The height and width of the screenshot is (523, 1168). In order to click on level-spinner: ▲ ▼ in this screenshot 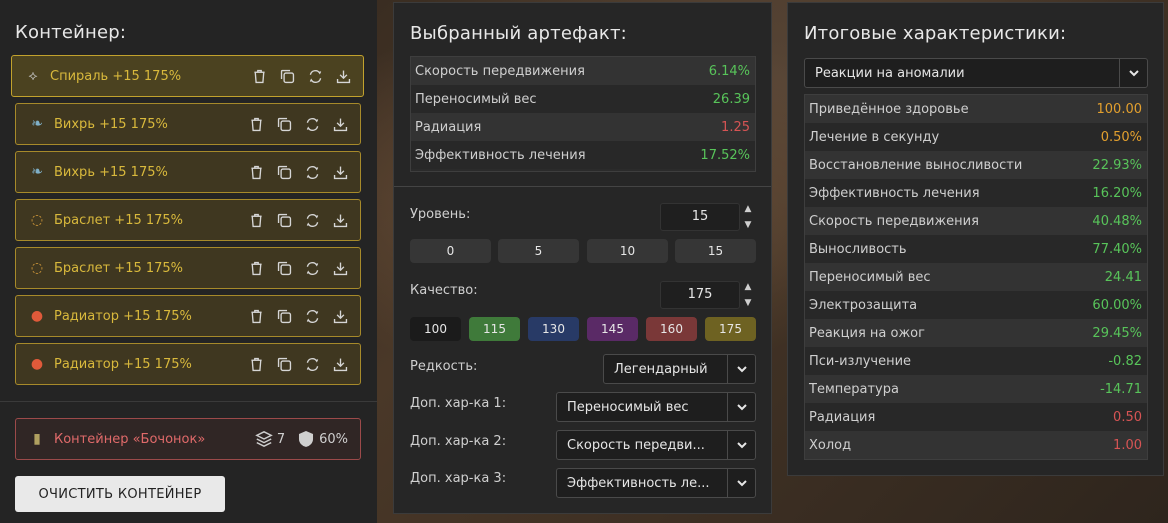, I will do `click(748, 217)`.